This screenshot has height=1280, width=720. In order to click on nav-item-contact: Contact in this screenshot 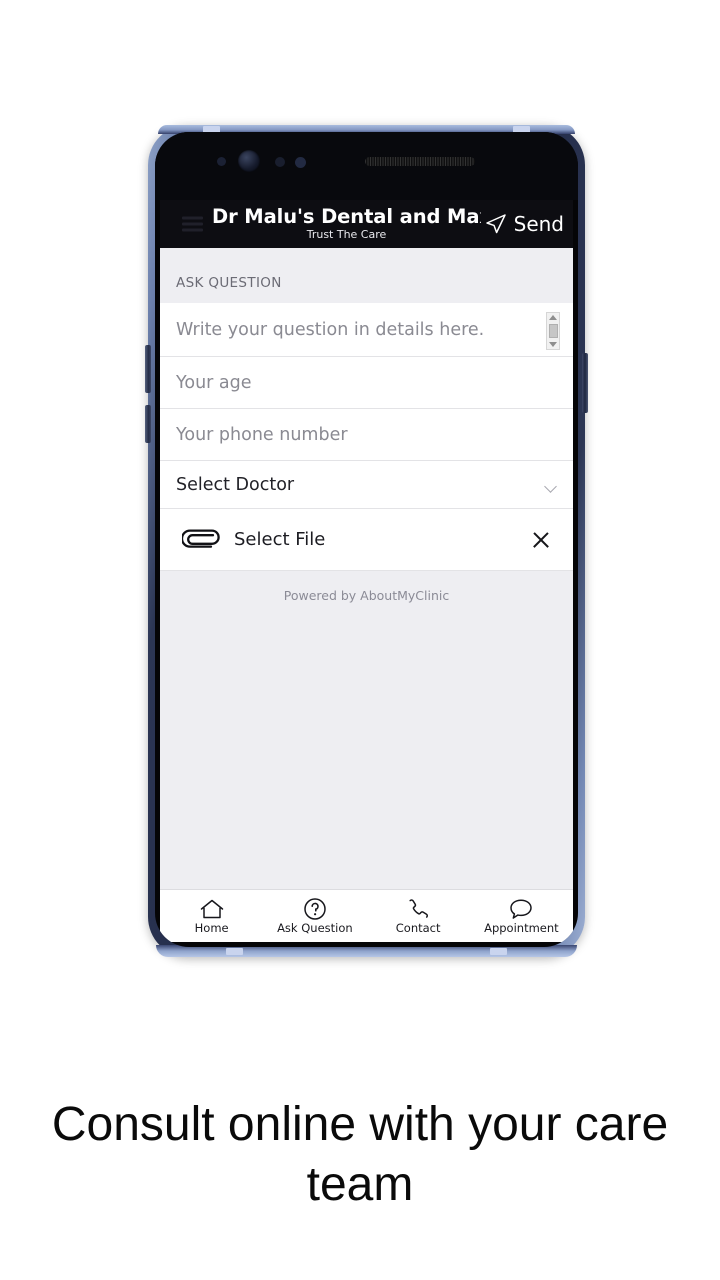, I will do `click(418, 916)`.